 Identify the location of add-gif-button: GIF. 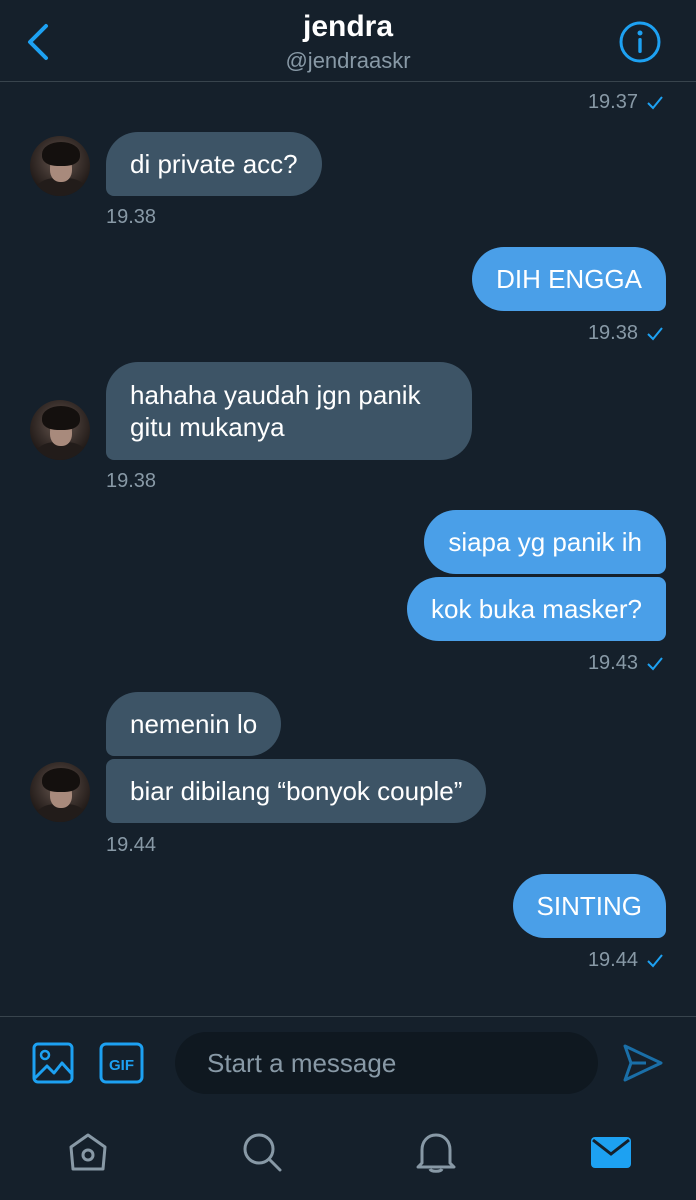
(121, 1063).